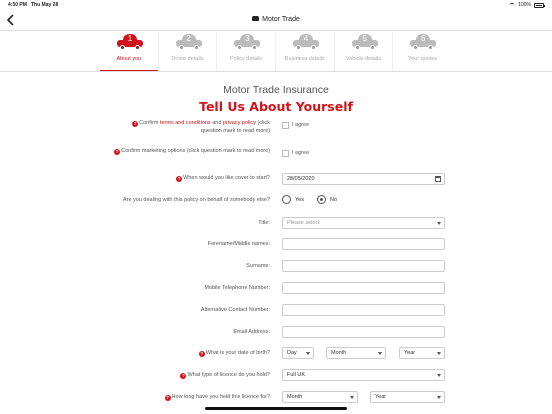 This screenshot has width=552, height=414. What do you see at coordinates (45, 5) in the screenshot?
I see `status-date: Thu May 28` at bounding box center [45, 5].